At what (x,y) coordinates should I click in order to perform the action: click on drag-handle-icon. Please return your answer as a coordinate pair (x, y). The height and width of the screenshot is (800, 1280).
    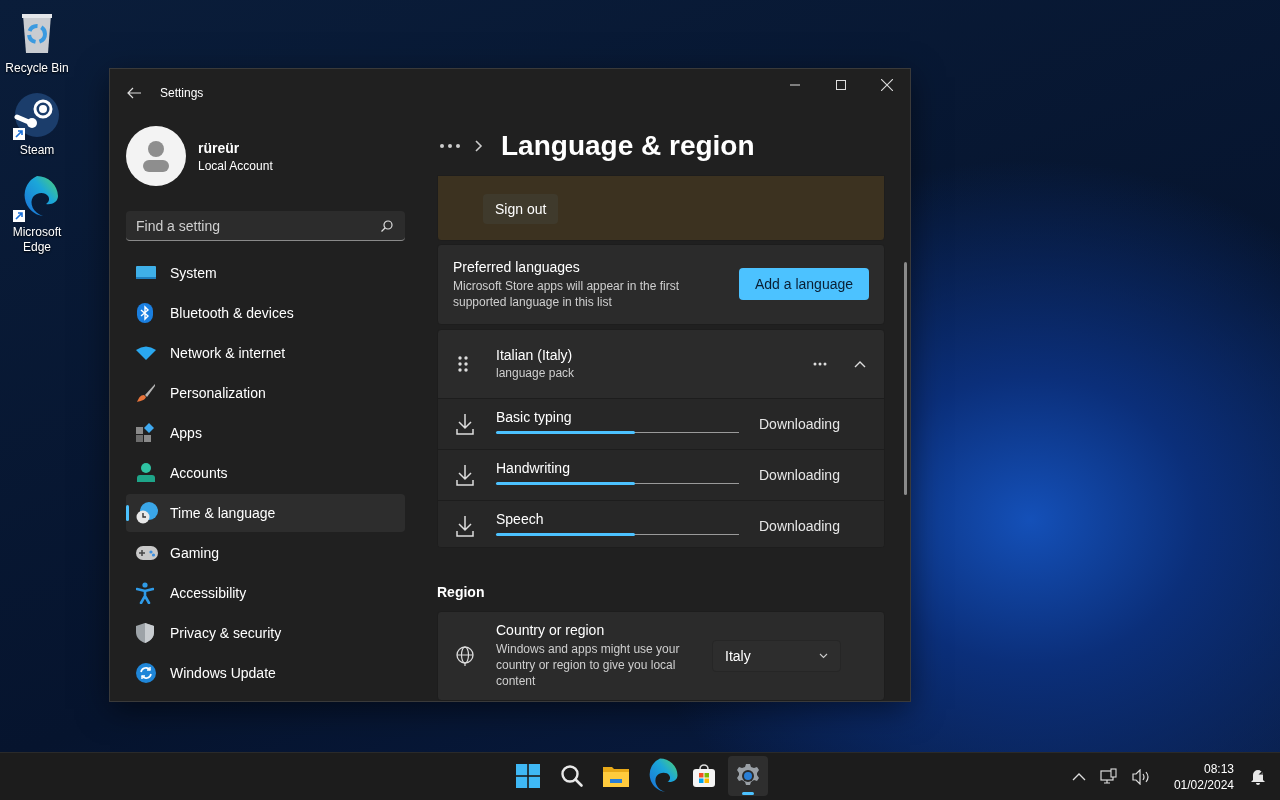
    Looking at the image, I should click on (463, 363).